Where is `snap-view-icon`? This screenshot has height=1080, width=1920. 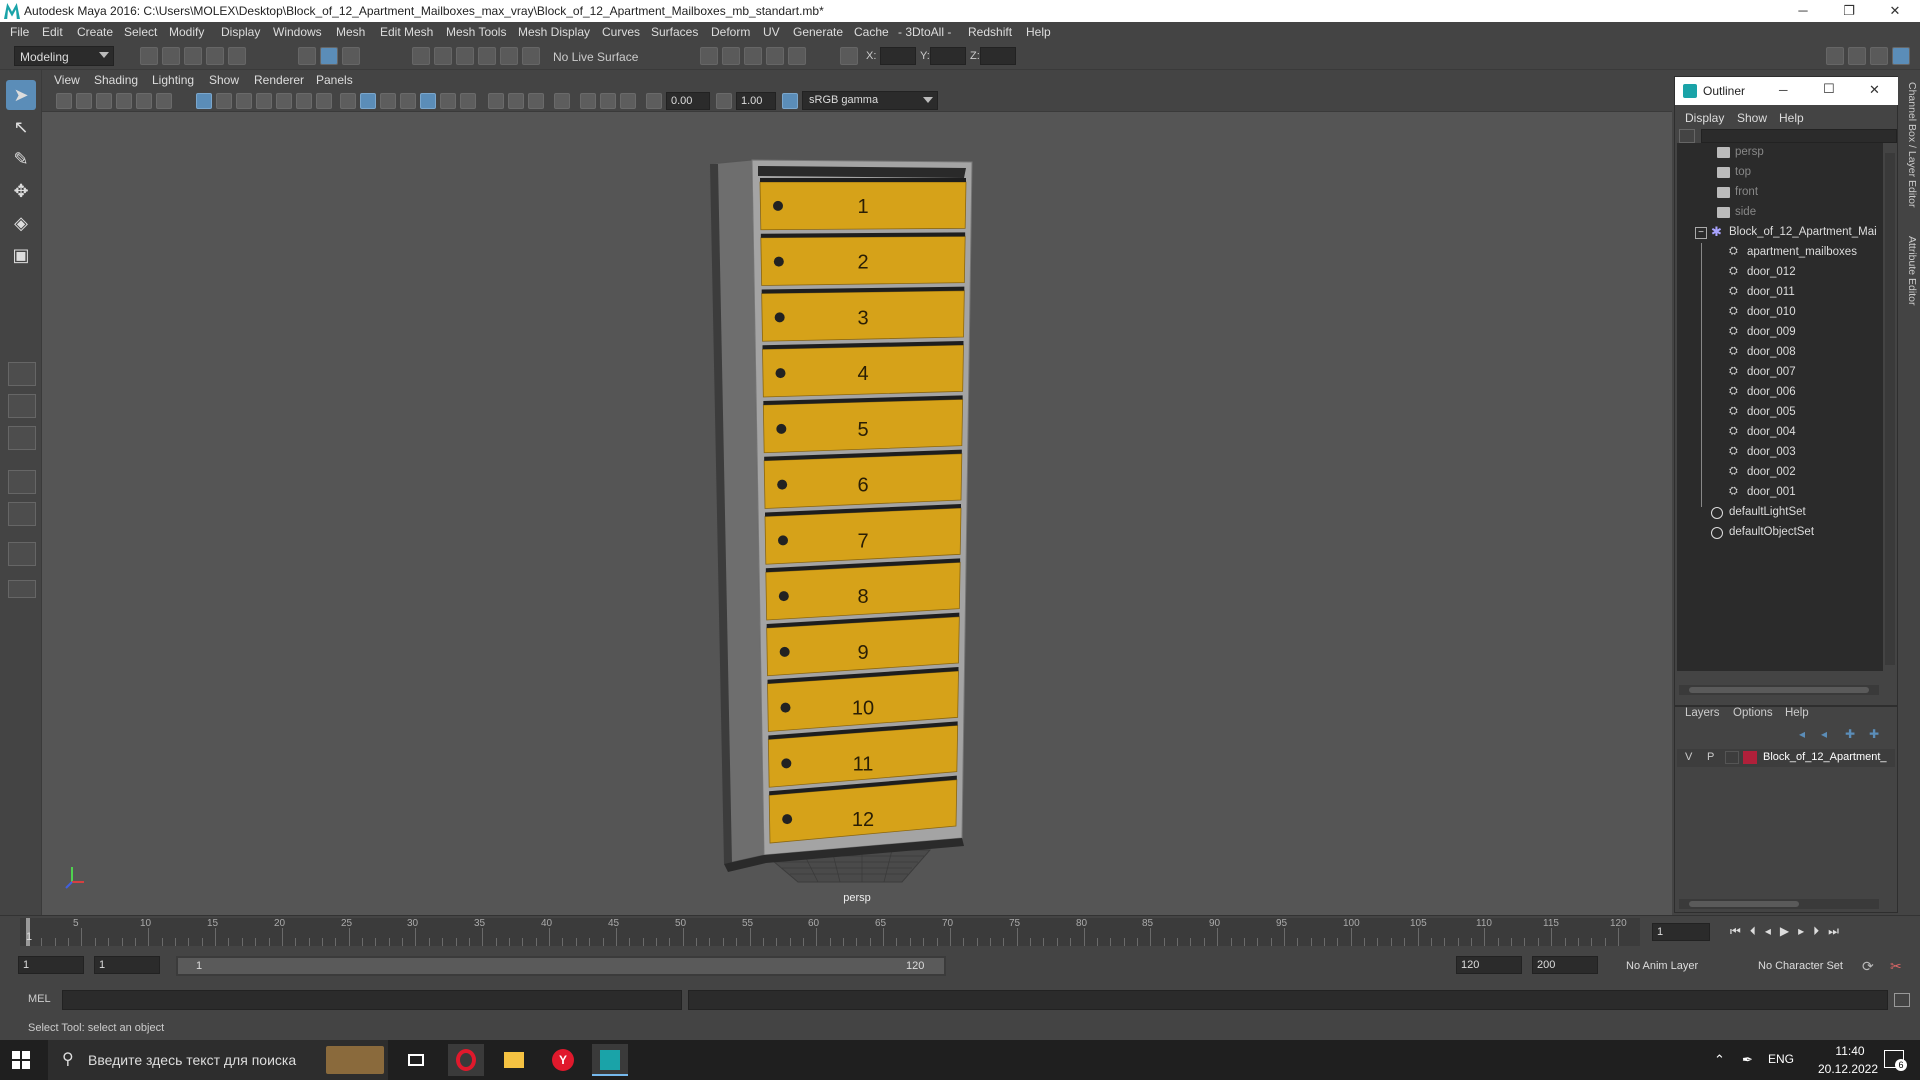 snap-view-icon is located at coordinates (487, 56).